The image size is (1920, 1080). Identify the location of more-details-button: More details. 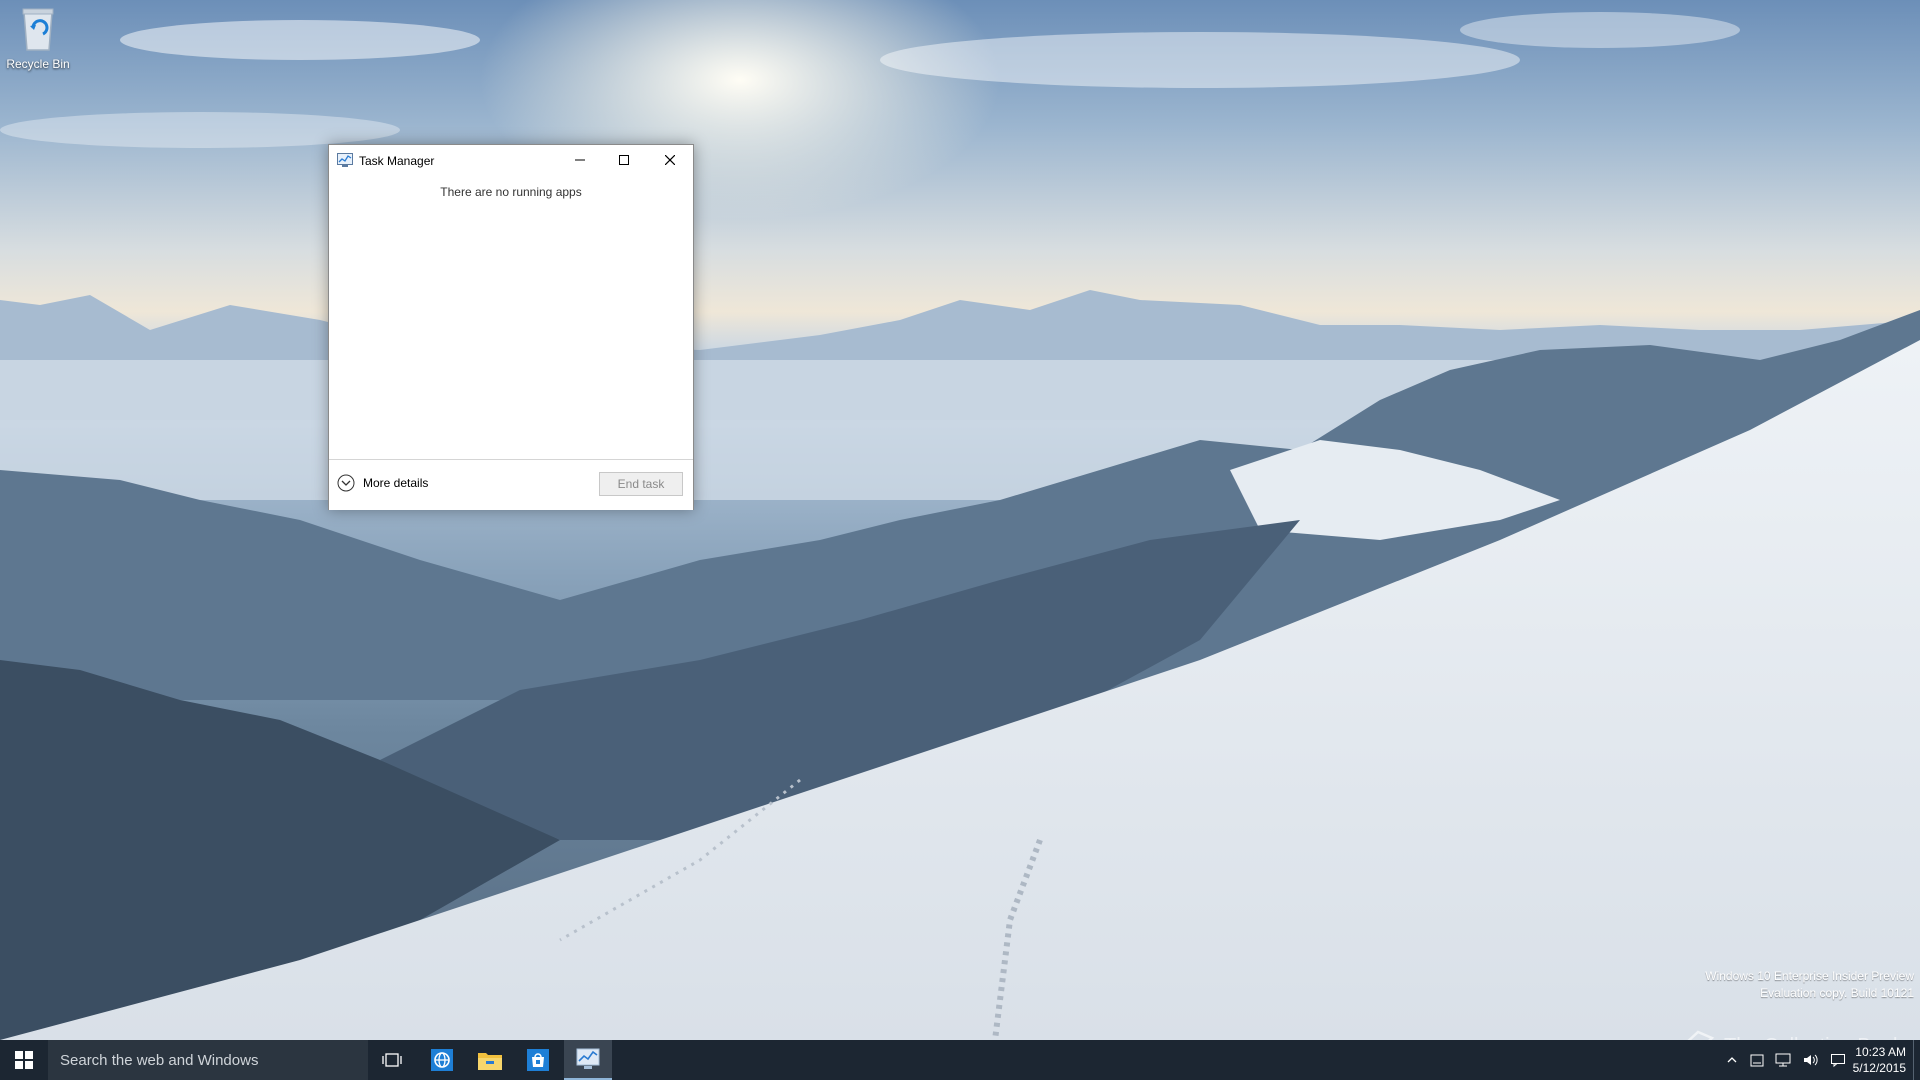
(382, 483).